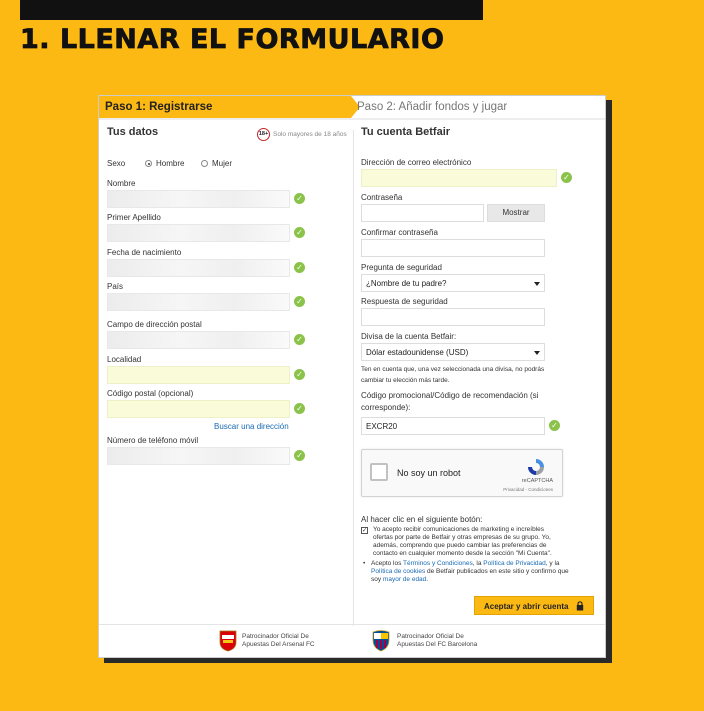 Image resolution: width=704 pixels, height=711 pixels. Describe the element at coordinates (148, 163) in the screenshot. I see `radio-button-hombre` at that location.